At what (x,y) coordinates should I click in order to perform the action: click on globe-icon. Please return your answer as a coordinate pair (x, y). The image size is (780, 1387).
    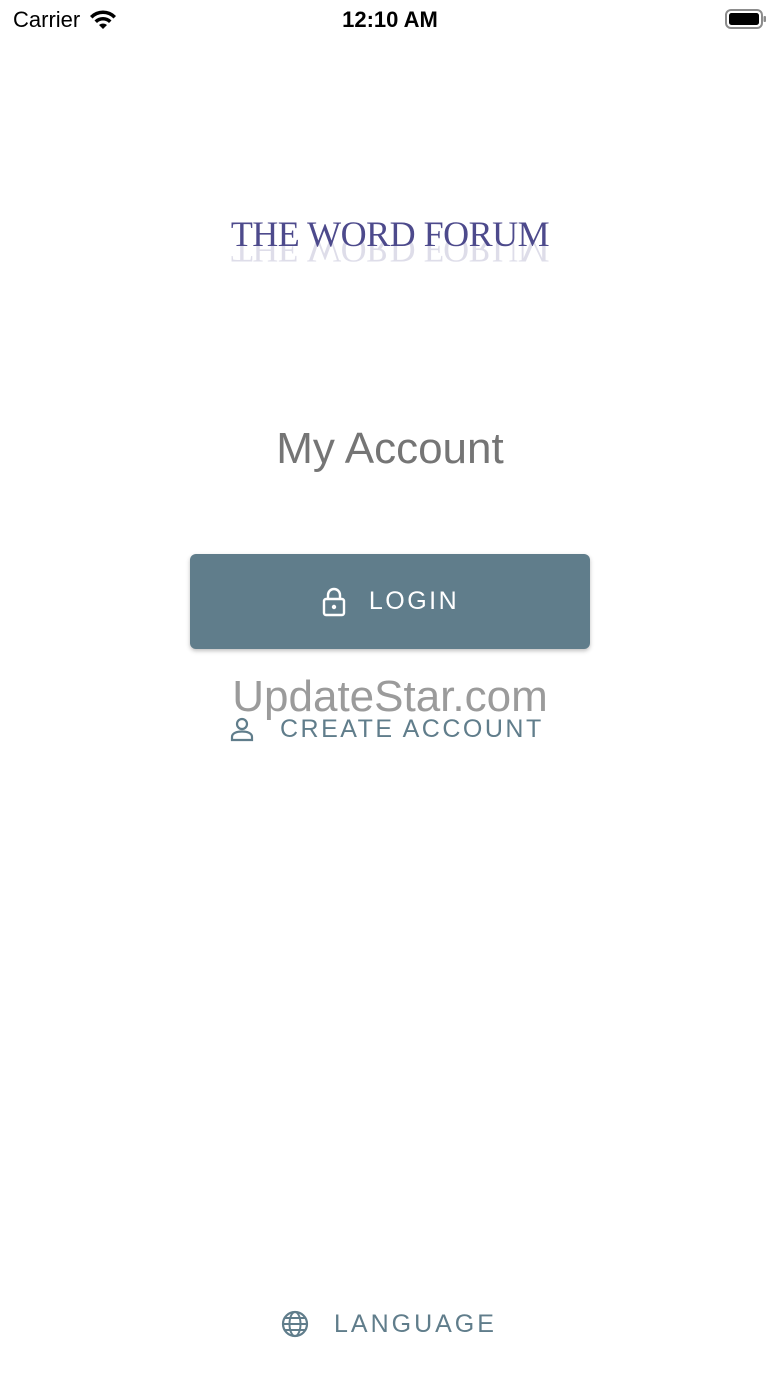
    Looking at the image, I should click on (295, 1324).